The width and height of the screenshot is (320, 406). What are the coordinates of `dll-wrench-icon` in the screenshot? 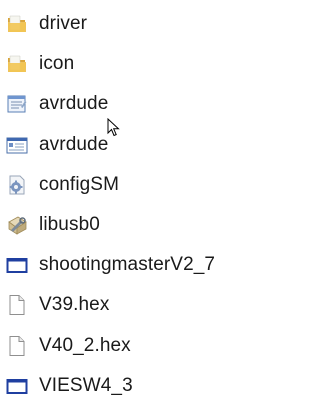 It's located at (17, 225).